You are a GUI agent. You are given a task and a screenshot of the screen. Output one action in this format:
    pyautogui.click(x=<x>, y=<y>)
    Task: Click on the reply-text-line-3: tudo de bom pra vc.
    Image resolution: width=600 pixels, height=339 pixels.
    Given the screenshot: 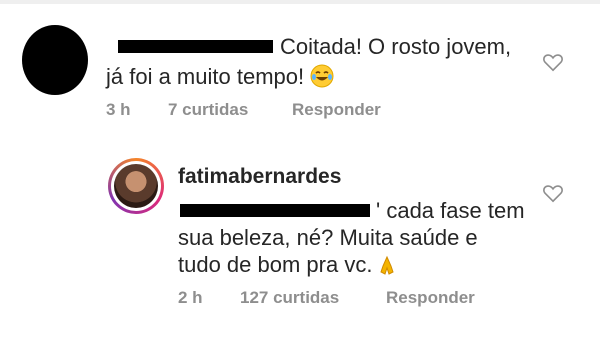 What is the action you would take?
    pyautogui.click(x=288, y=267)
    